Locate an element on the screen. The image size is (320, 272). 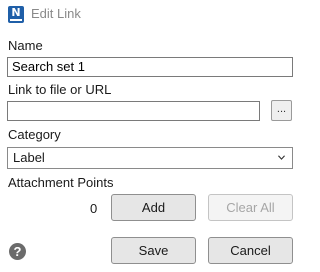
name-field: Search set 1 is located at coordinates (150, 67).